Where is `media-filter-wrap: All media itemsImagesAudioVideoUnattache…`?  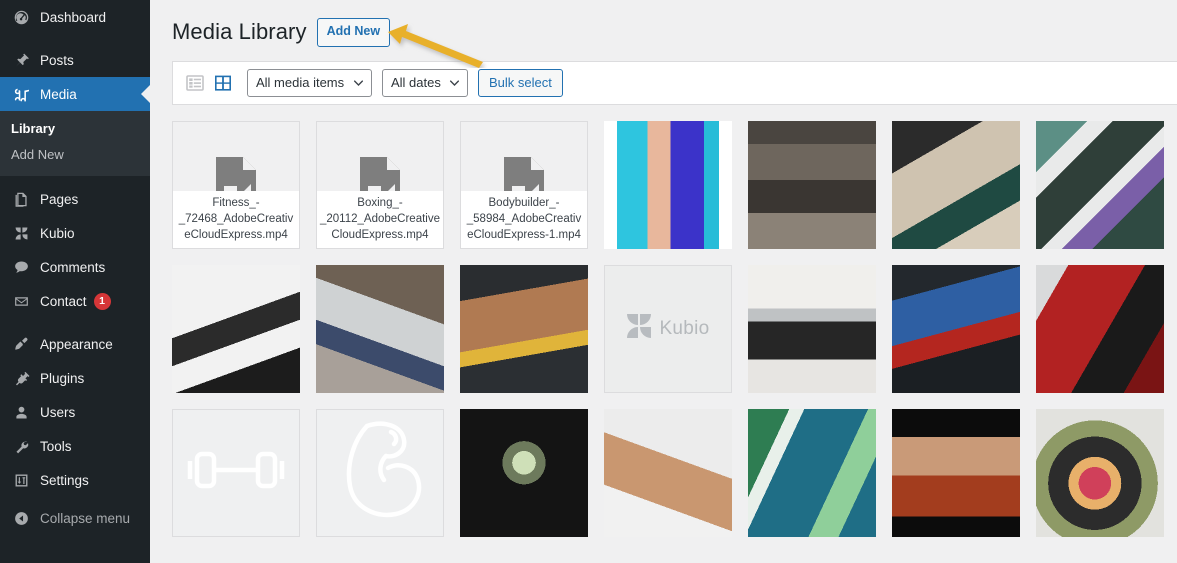 media-filter-wrap: All media itemsImagesAudioVideoUnattache… is located at coordinates (309, 82).